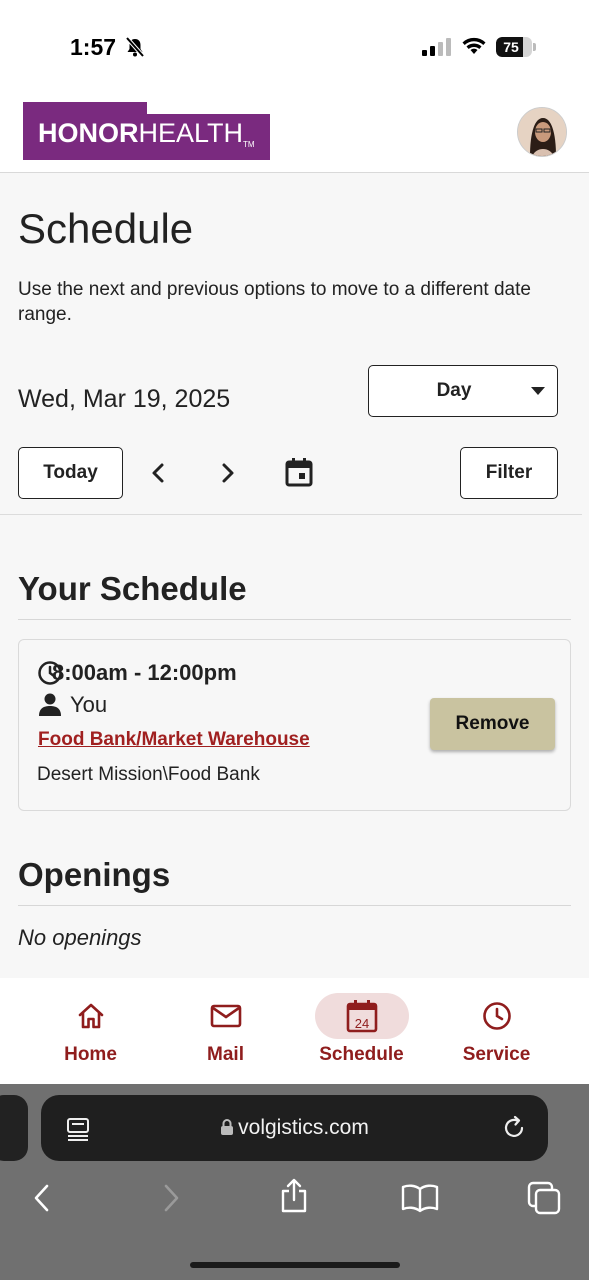  I want to click on openings-title: Openings, so click(94, 874).